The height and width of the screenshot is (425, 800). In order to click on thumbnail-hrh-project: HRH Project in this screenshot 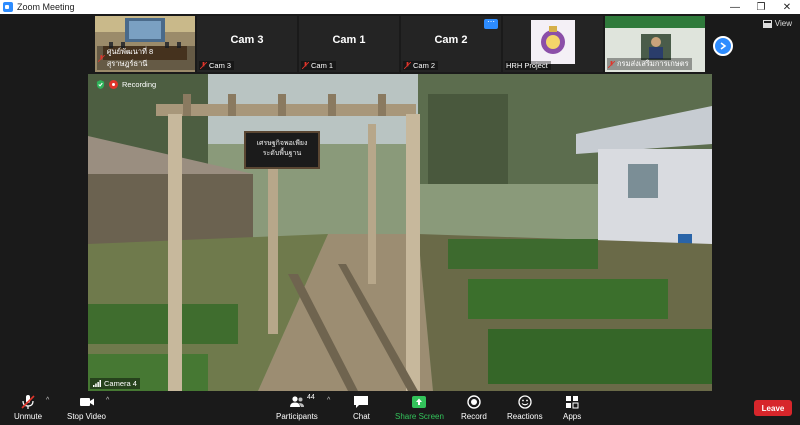, I will do `click(553, 44)`.